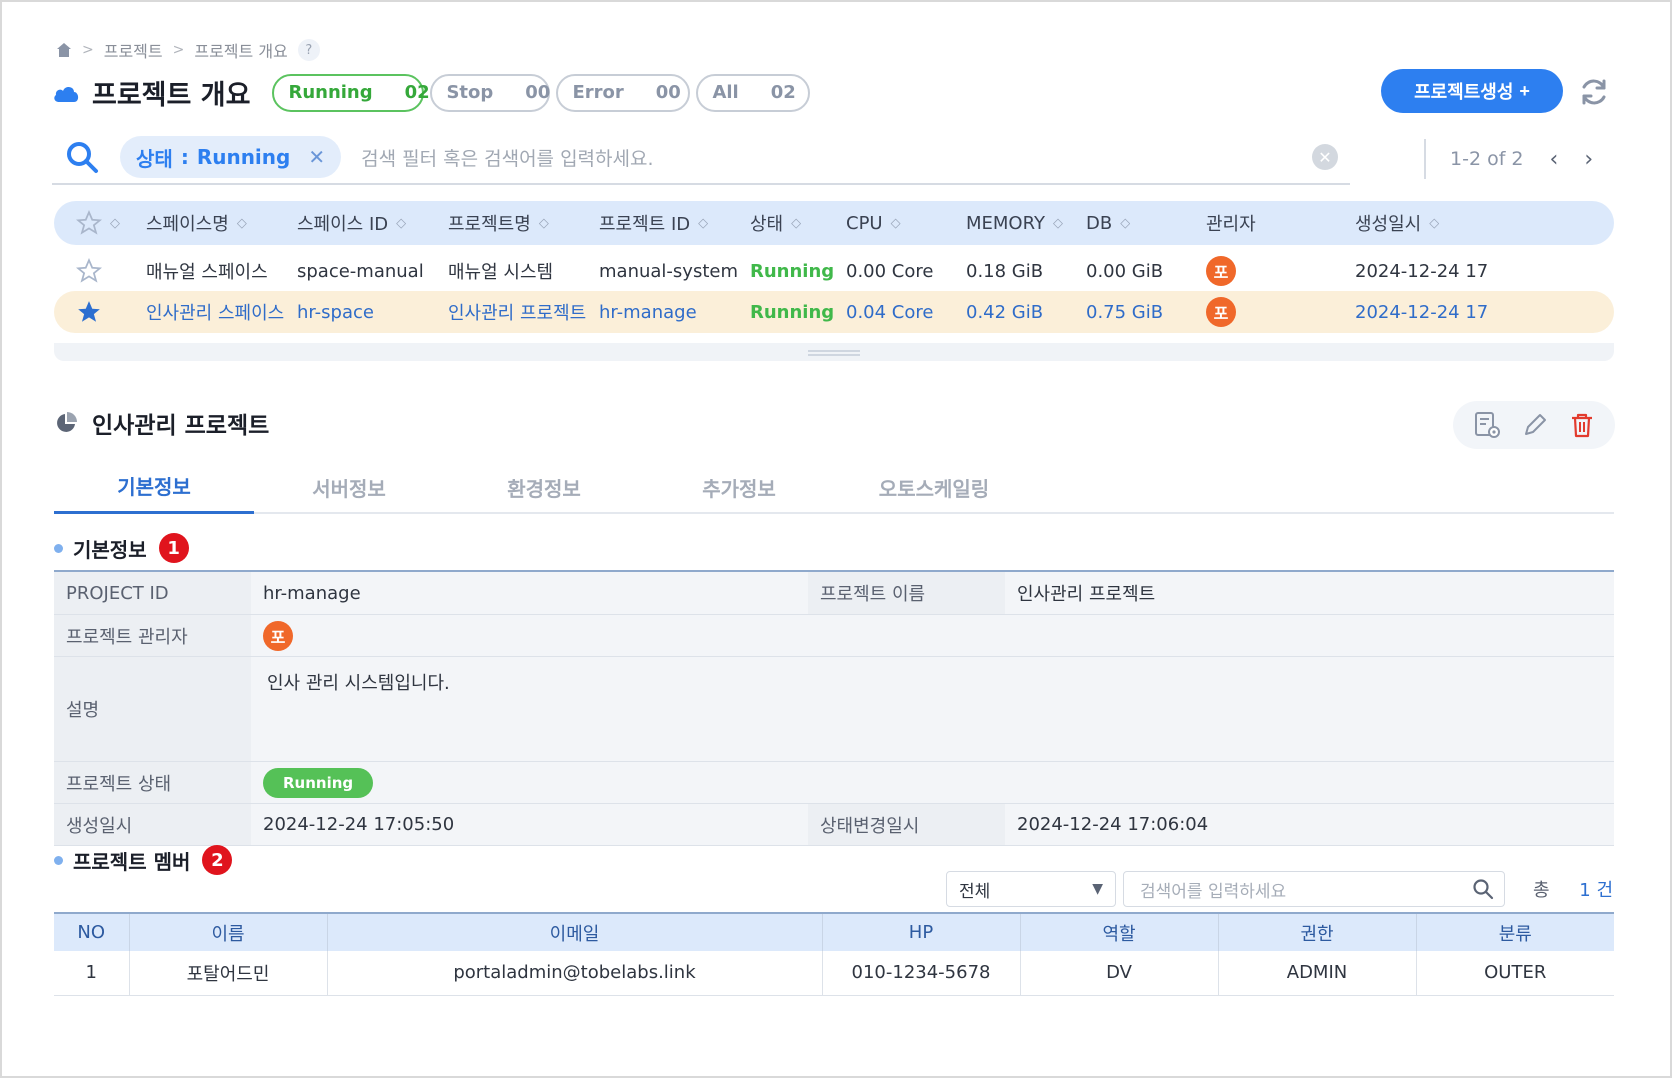 The height and width of the screenshot is (1078, 1672). Describe the element at coordinates (934, 487) in the screenshot. I see `tab-autoscaling: 오토스케일링` at that location.